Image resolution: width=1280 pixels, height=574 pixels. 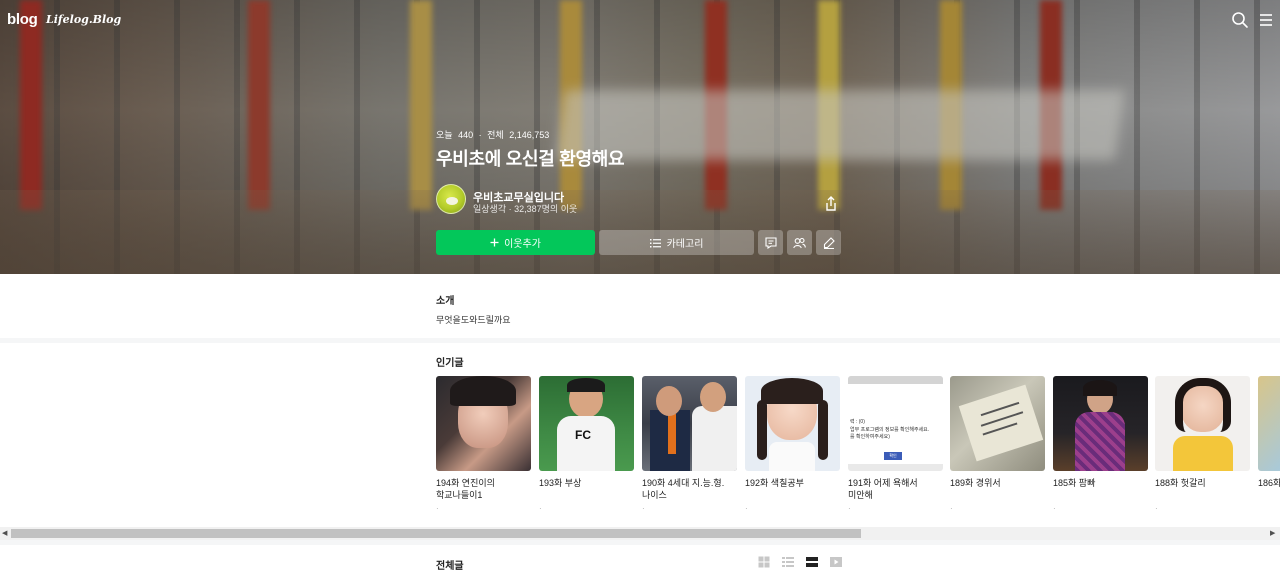 I want to click on post-title: 192화 색칠공부, so click(x=792, y=483).